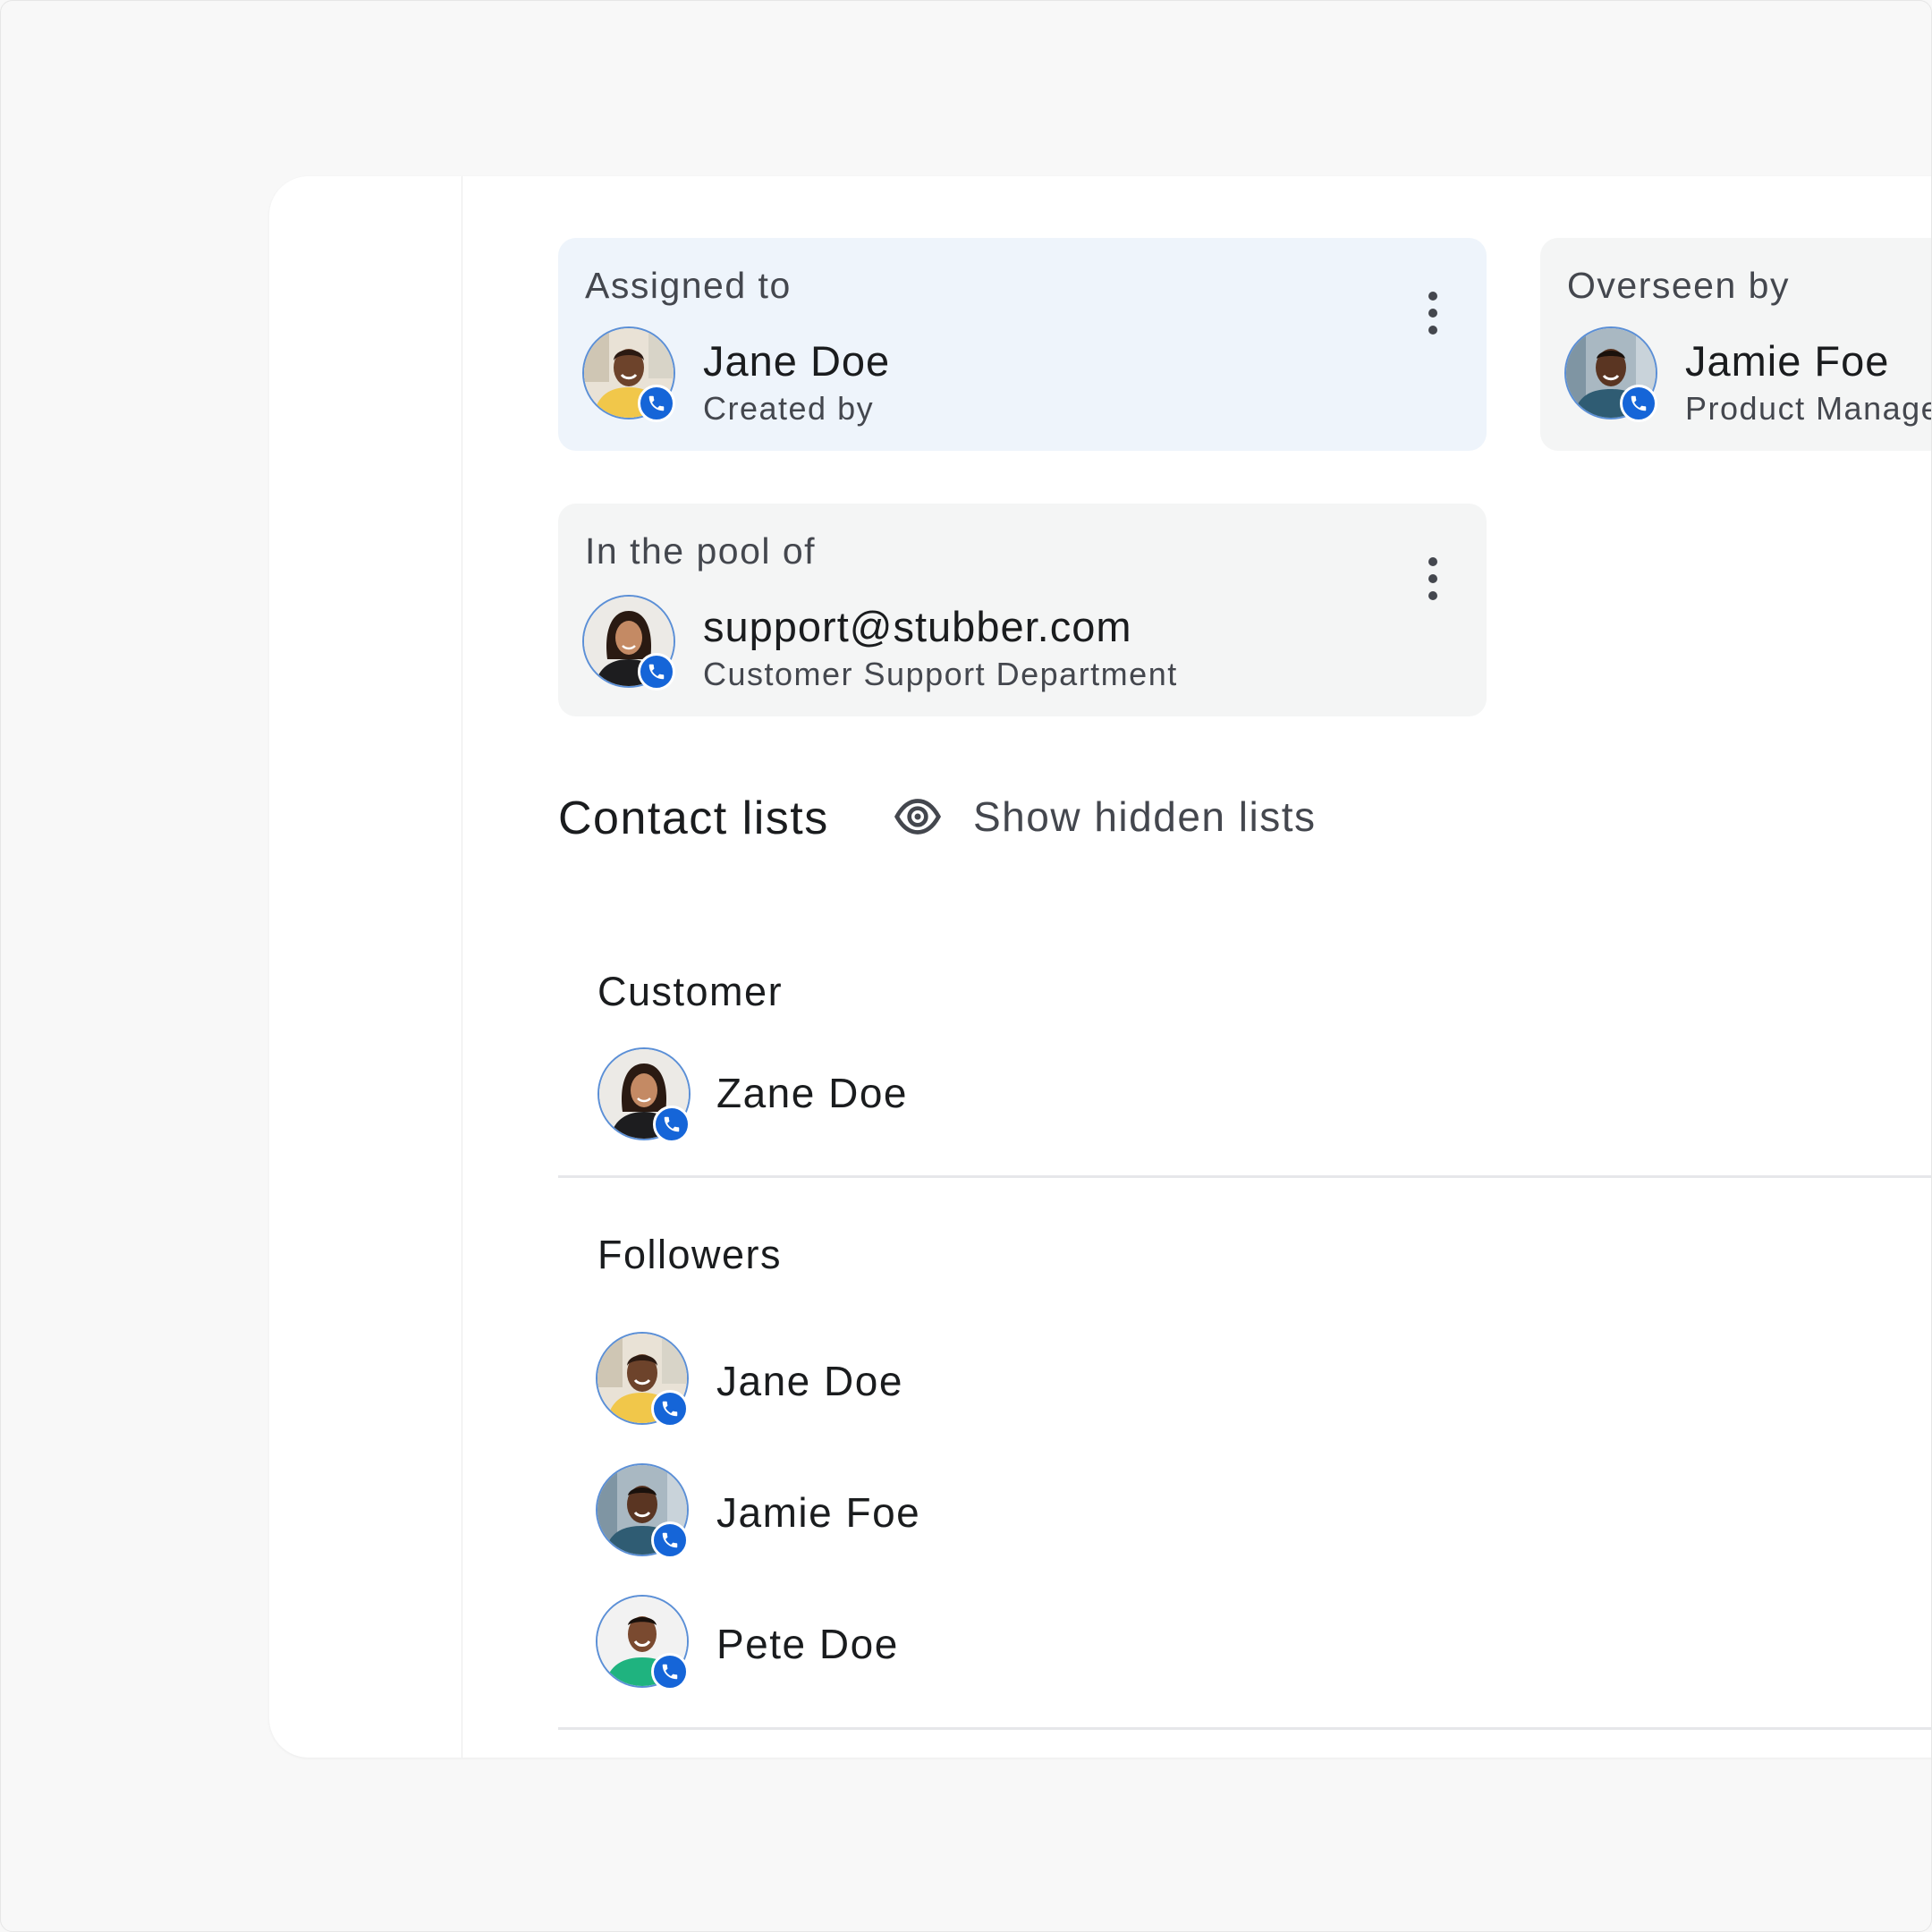 This screenshot has height=1932, width=1932. I want to click on show-hidden-lists-label: Show hidden lists, so click(1145, 816).